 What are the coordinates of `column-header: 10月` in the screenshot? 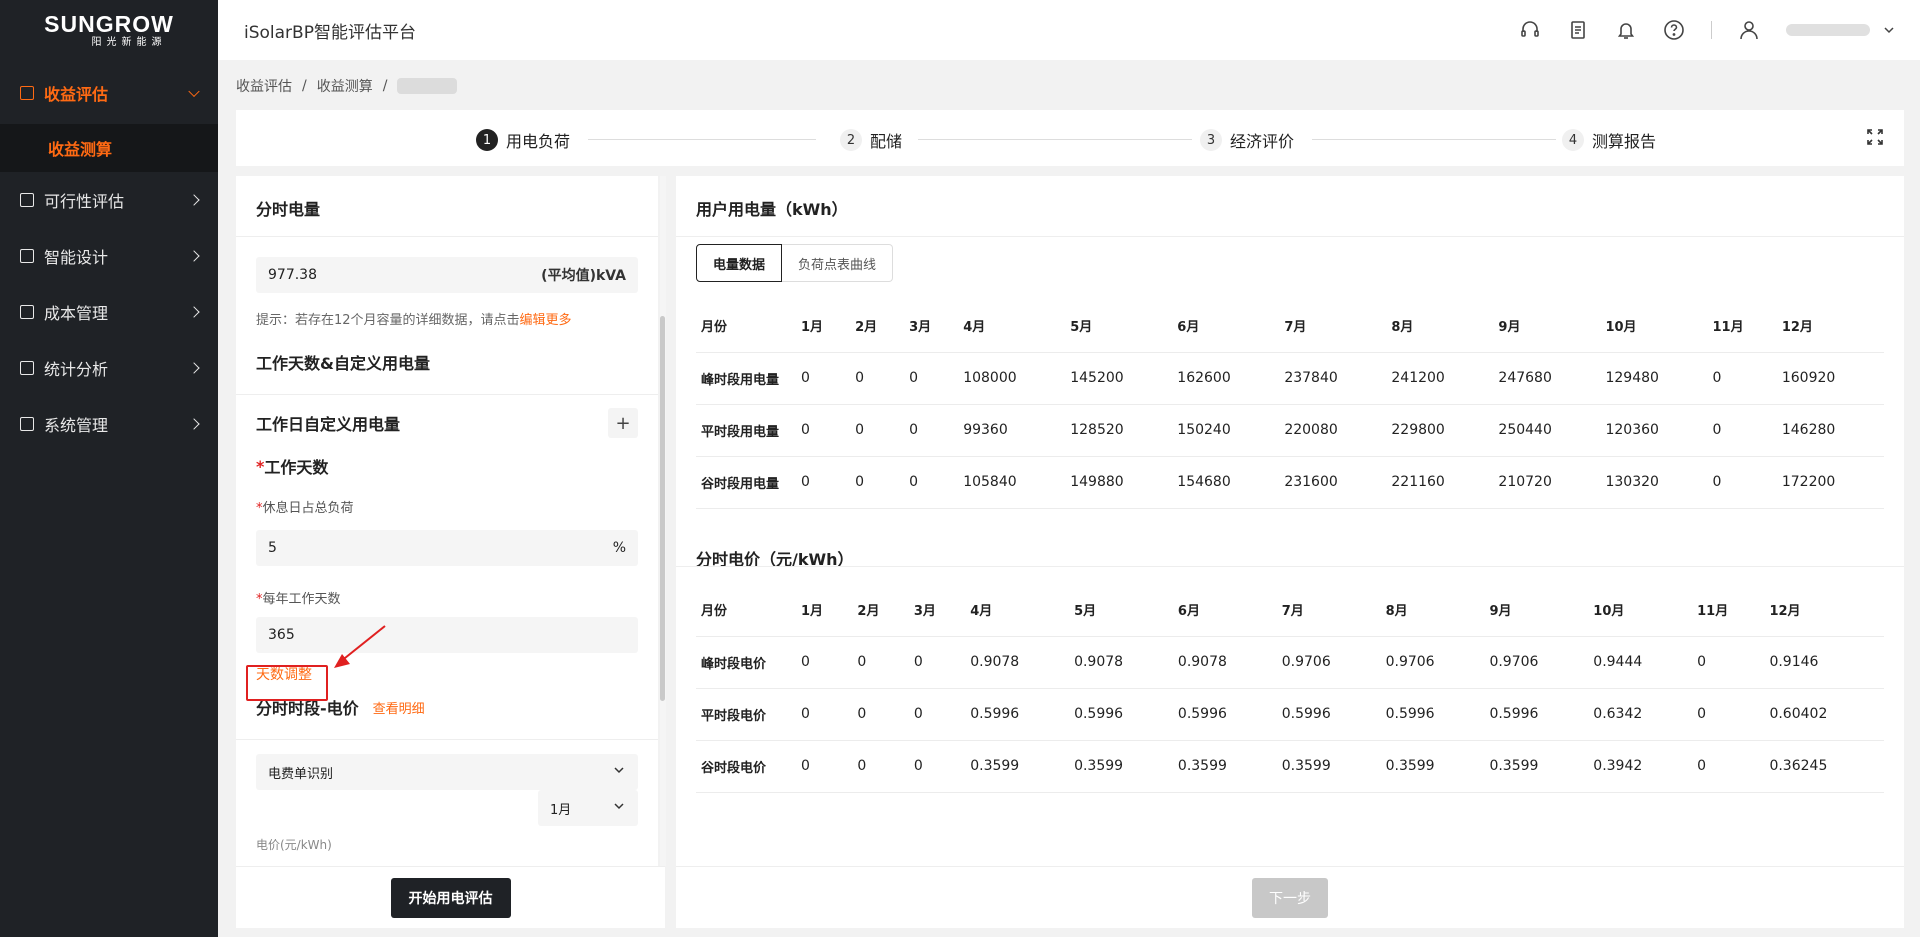 It's located at (1640, 610).